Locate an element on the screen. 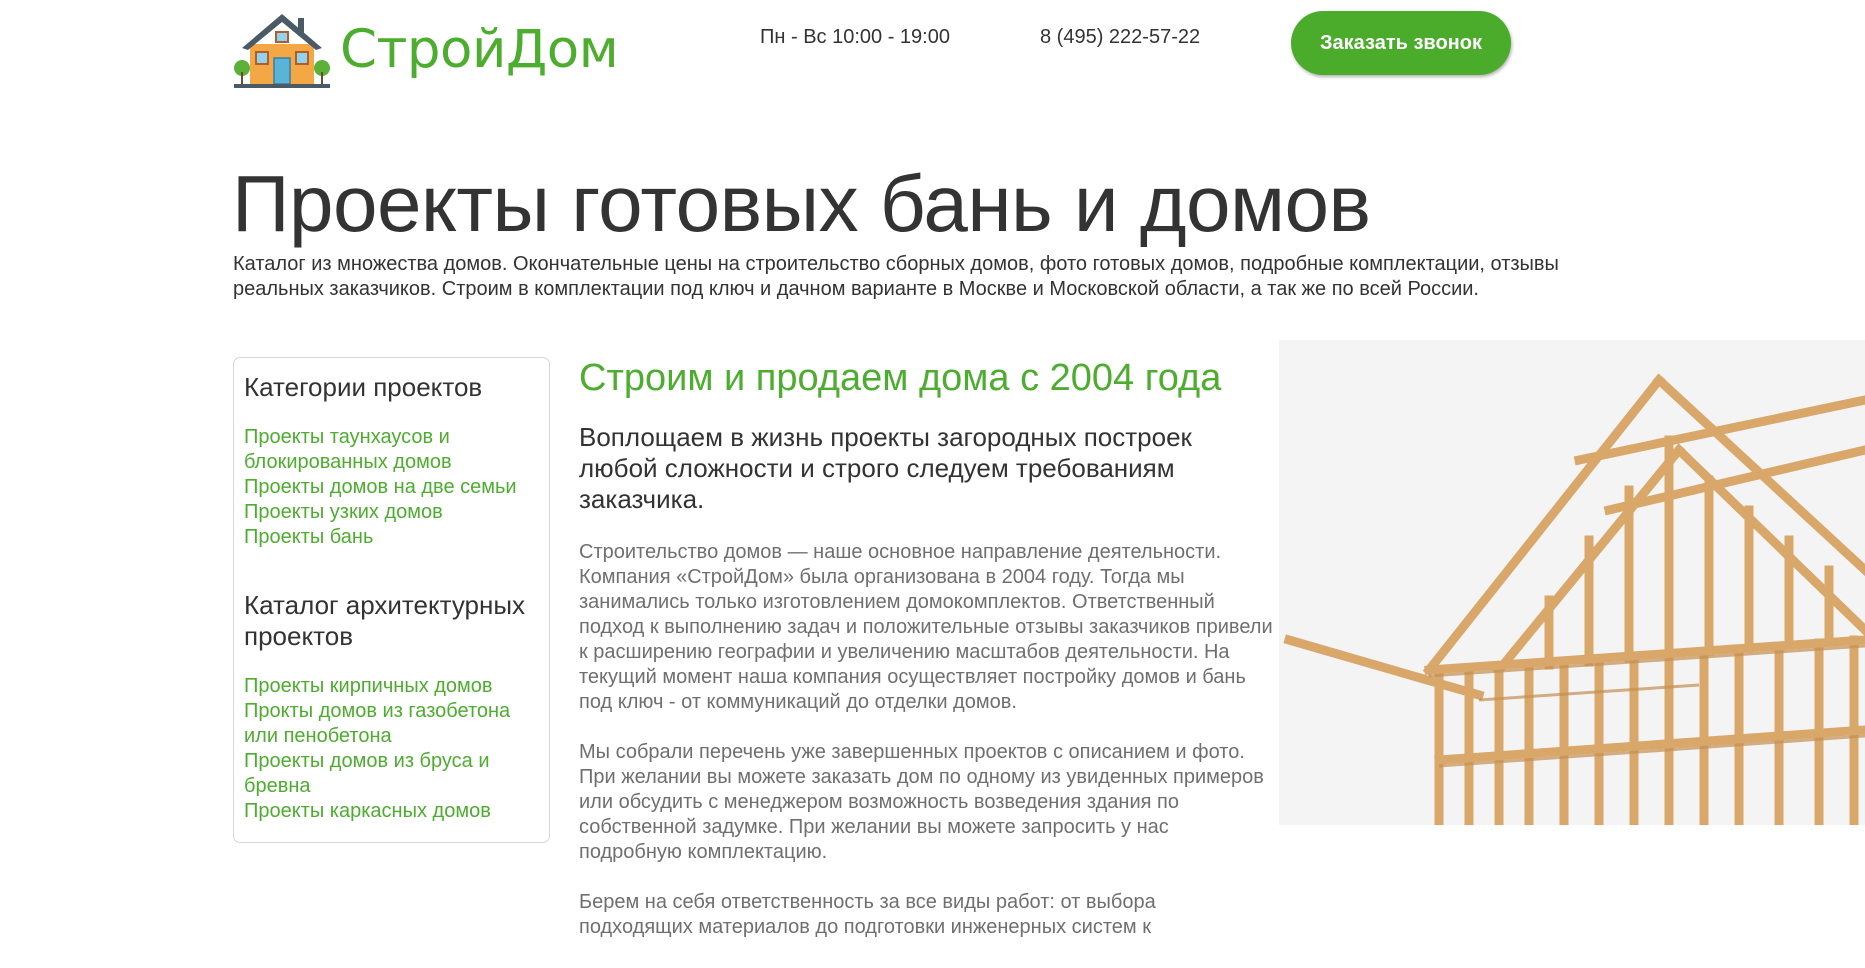 The height and width of the screenshot is (968, 1865). logo-text: СтройДом is located at coordinates (479, 49).